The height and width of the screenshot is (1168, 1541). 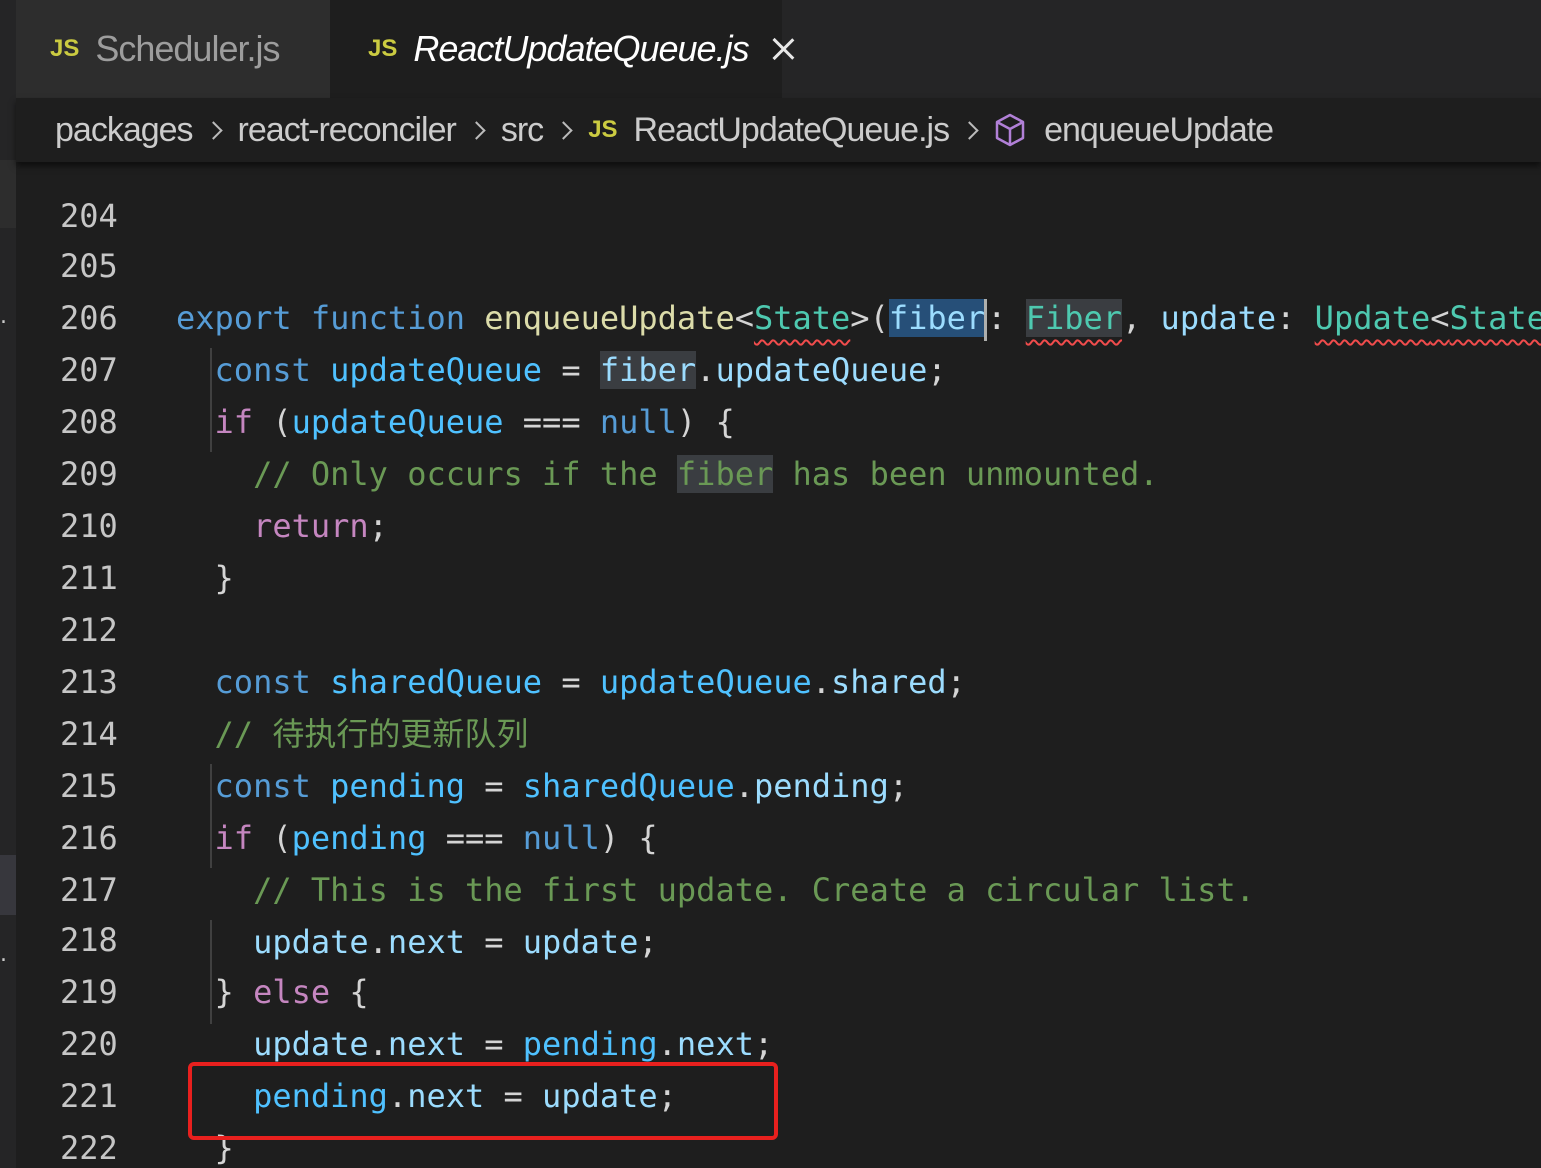 I want to click on code-line: 210 }, so click(x=778, y=522).